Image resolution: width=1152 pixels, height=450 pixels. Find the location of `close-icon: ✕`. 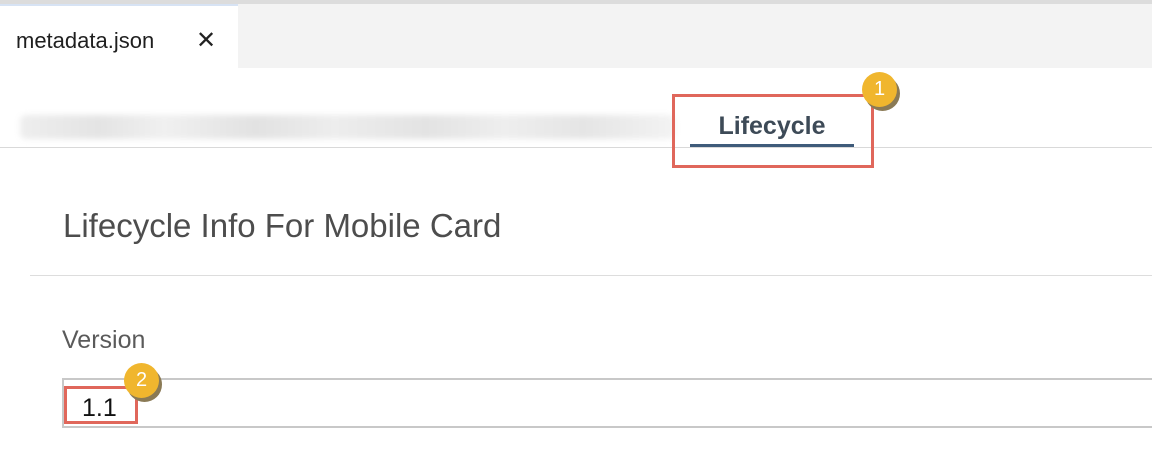

close-icon: ✕ is located at coordinates (206, 40).